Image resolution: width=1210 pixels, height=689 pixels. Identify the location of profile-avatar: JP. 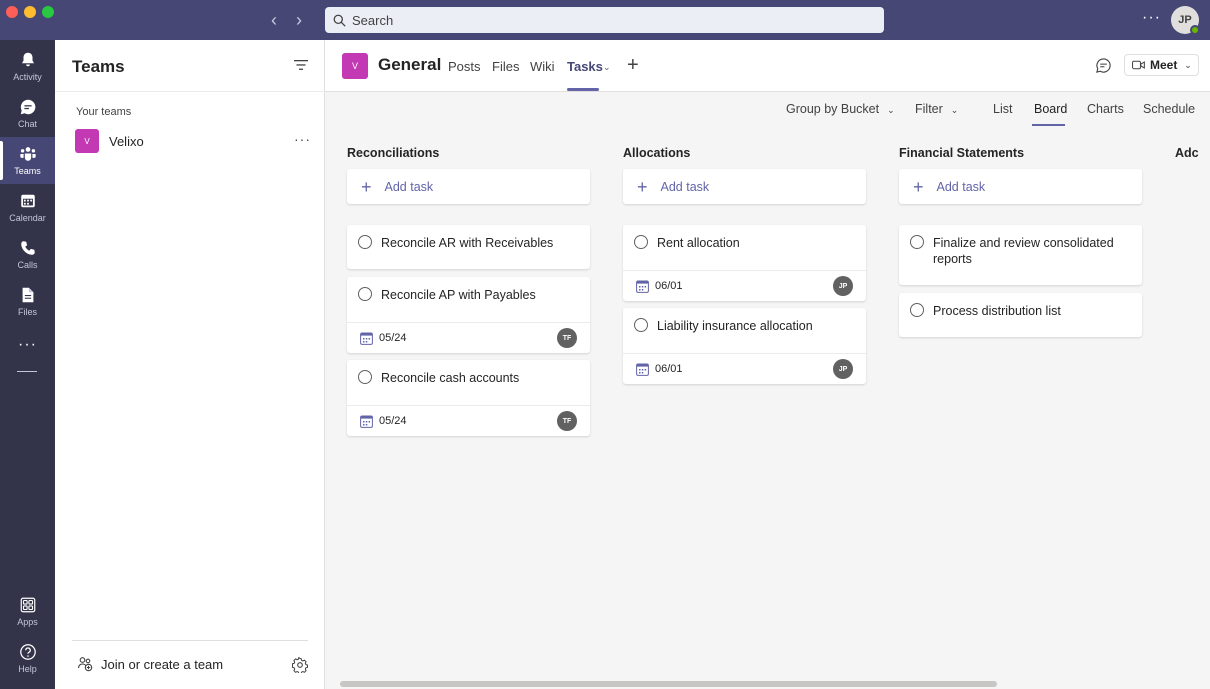
(1185, 20).